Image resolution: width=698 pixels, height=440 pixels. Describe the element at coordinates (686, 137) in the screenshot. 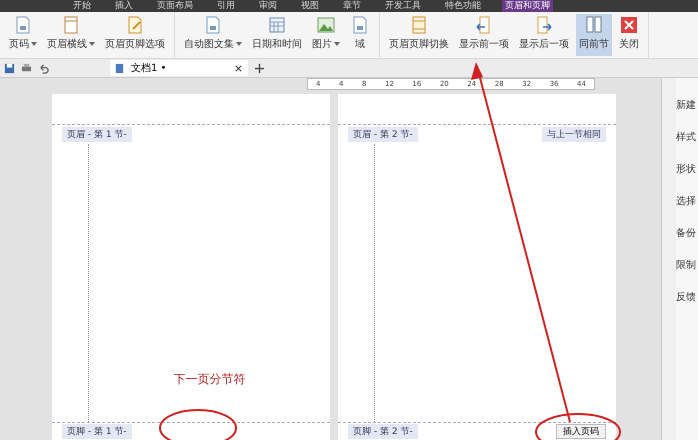

I see `side-panel-item: 样式` at that location.